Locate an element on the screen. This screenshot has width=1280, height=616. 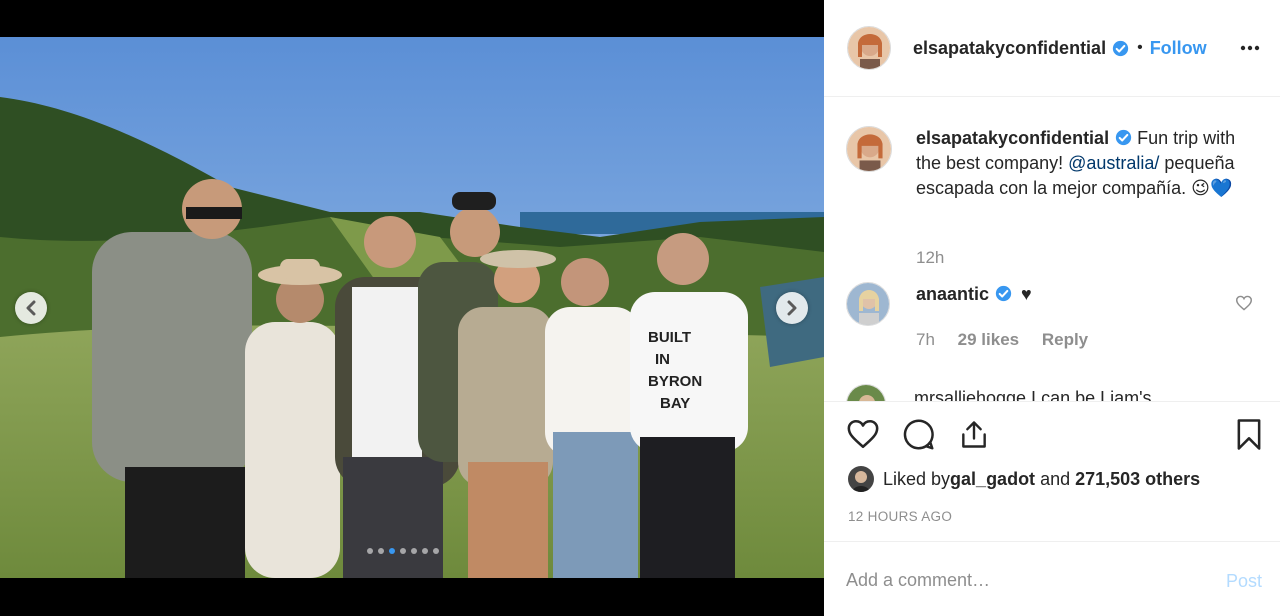
post-header: elsapatakyconfidential • Follow is located at coordinates (1052, 48).